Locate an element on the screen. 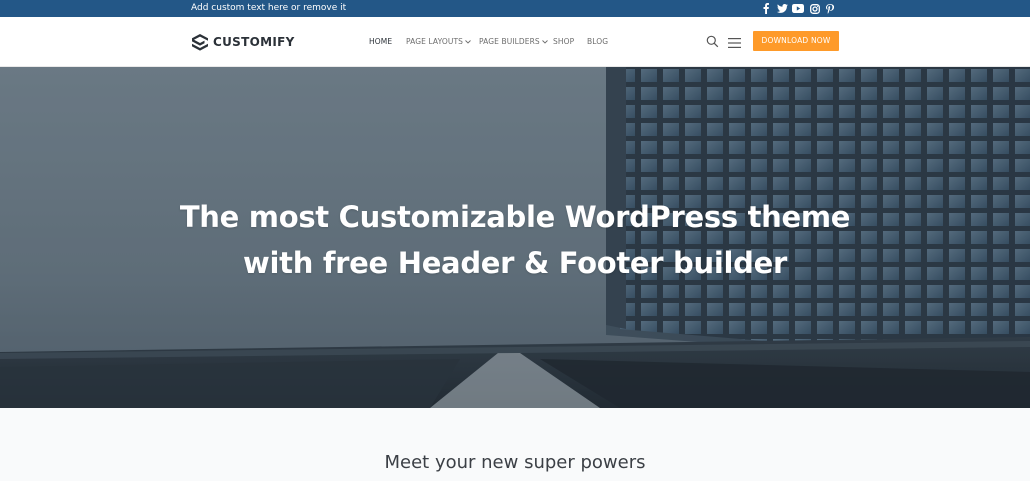  facebook-icon is located at coordinates (766, 8).